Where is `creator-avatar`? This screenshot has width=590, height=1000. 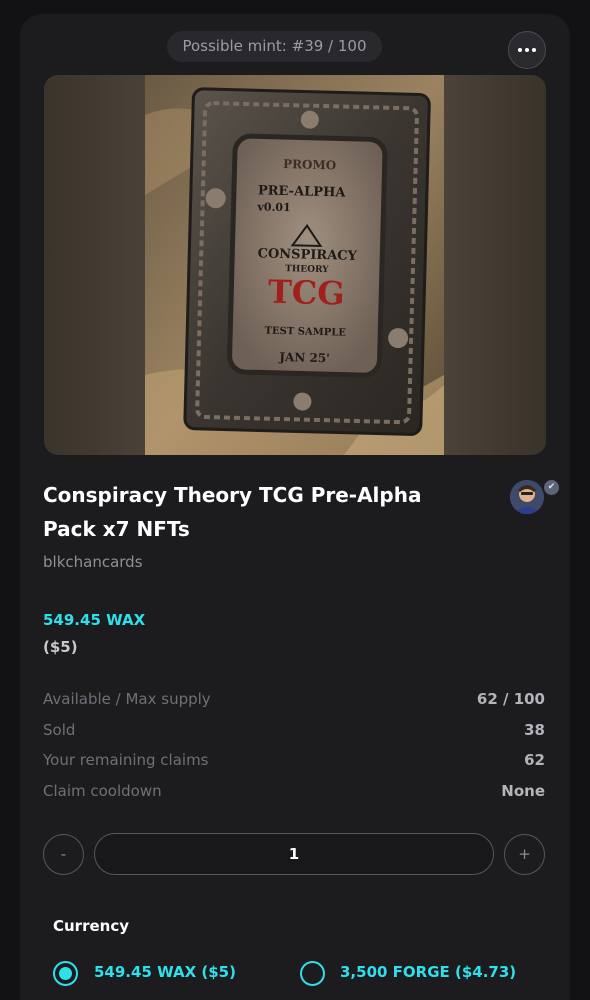
creator-avatar is located at coordinates (527, 497).